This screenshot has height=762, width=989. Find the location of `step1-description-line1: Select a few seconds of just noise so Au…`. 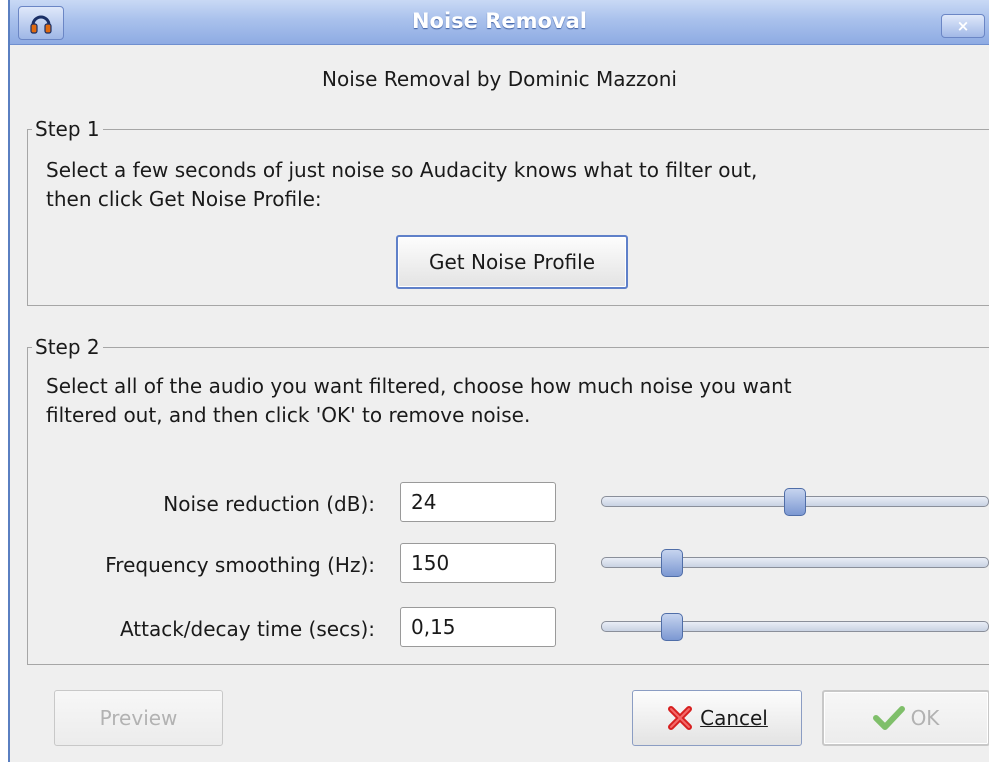

step1-description-line1: Select a few seconds of just noise so Au… is located at coordinates (402, 170).